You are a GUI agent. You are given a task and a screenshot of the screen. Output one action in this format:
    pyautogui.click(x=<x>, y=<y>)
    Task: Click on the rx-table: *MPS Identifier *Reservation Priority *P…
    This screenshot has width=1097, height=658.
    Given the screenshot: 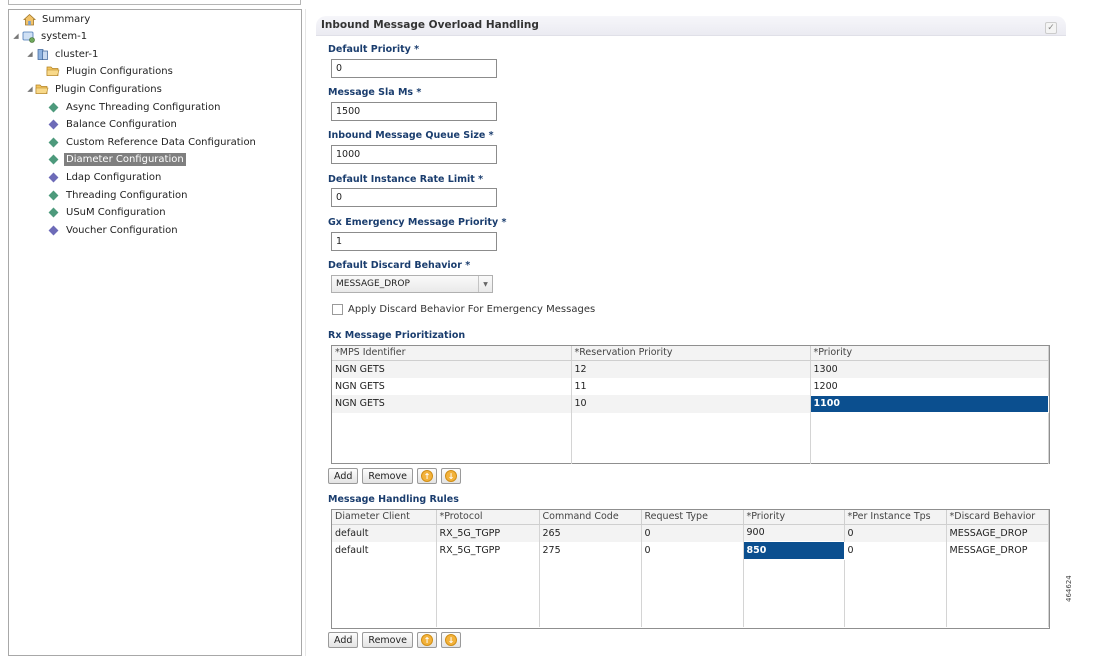 What is the action you would take?
    pyautogui.click(x=690, y=404)
    